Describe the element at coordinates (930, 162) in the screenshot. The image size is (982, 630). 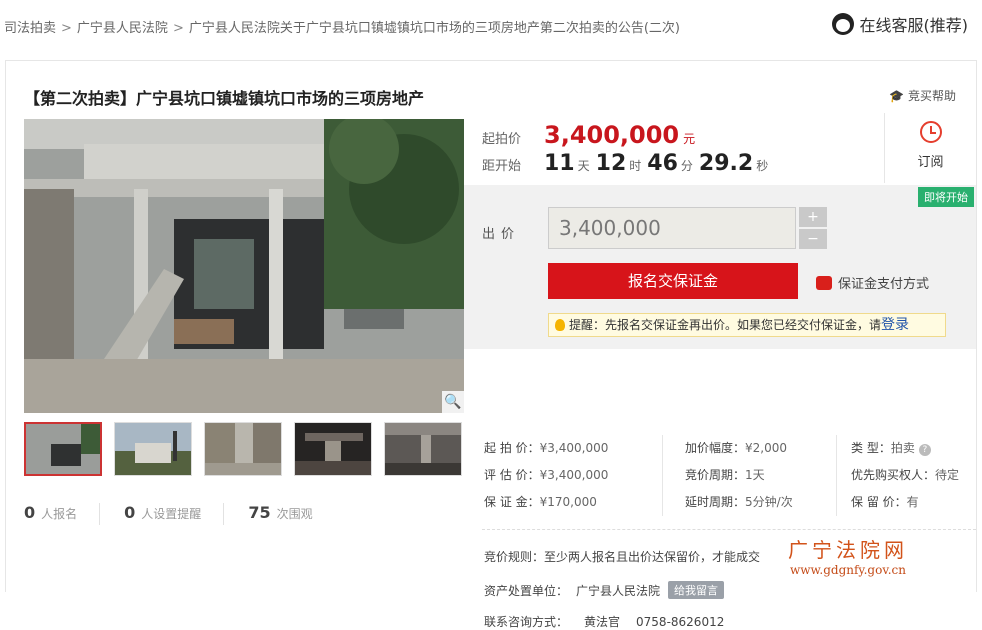
I see `subscribe-label: 订阅` at that location.